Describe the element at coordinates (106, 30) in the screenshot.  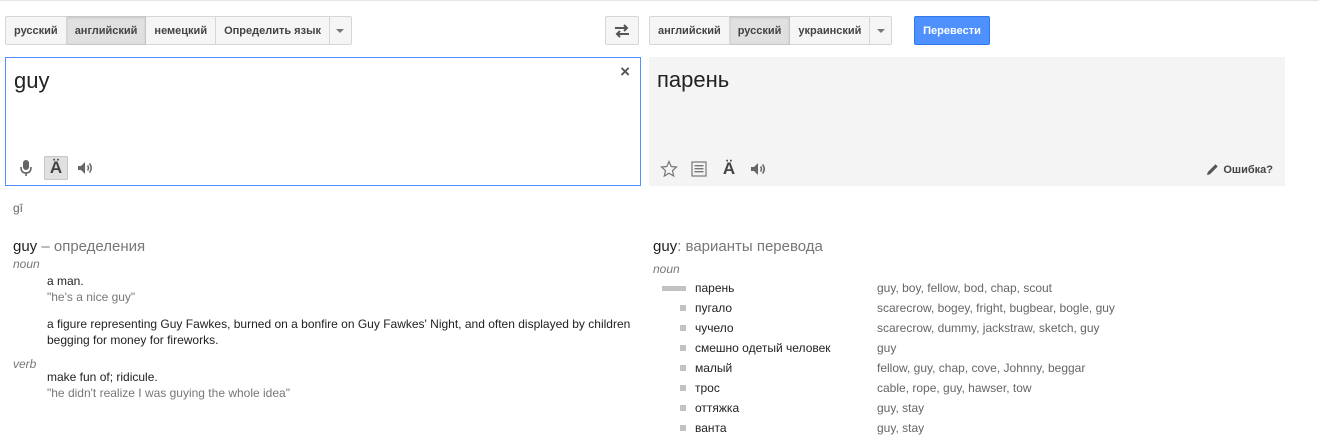
I see `source-lang-english: английский` at that location.